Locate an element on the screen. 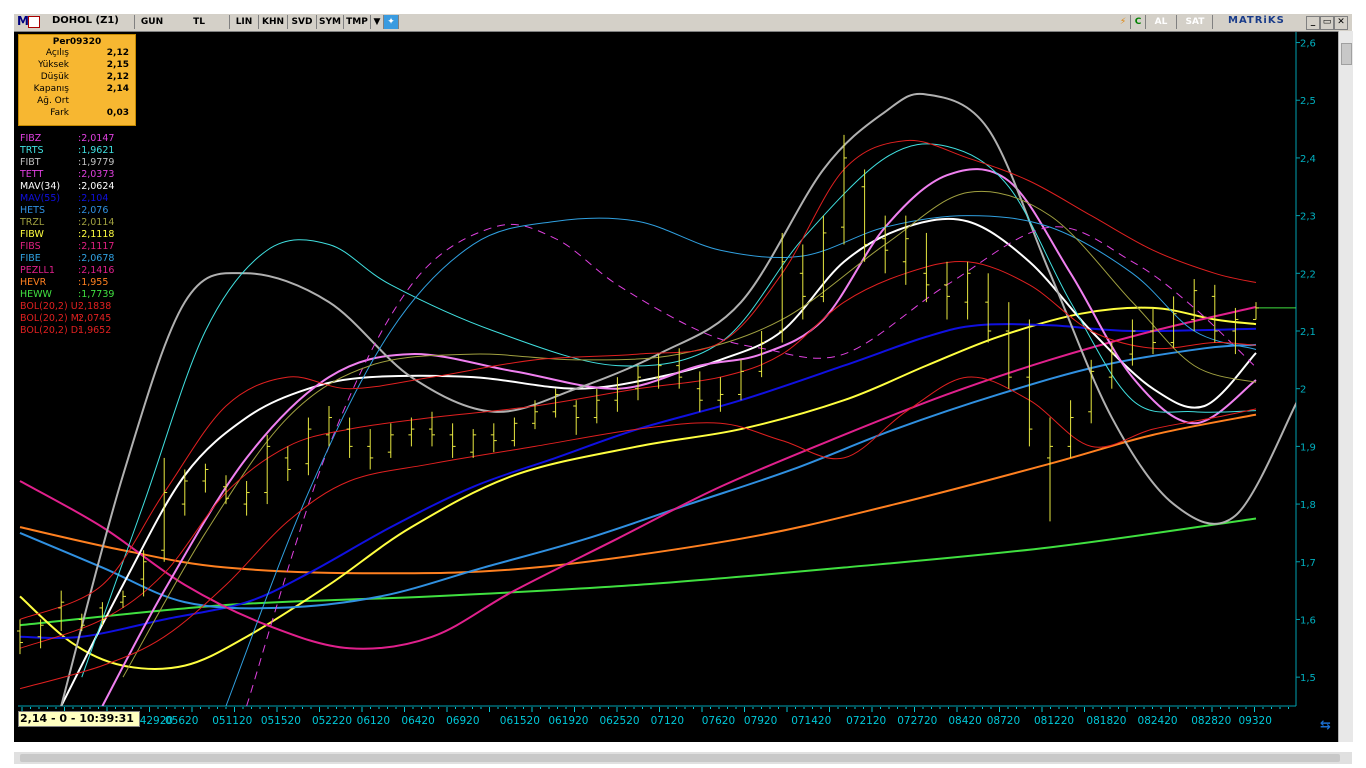 This screenshot has width=1366, height=768. legend-item: FIBE:2,0678 is located at coordinates (67, 259).